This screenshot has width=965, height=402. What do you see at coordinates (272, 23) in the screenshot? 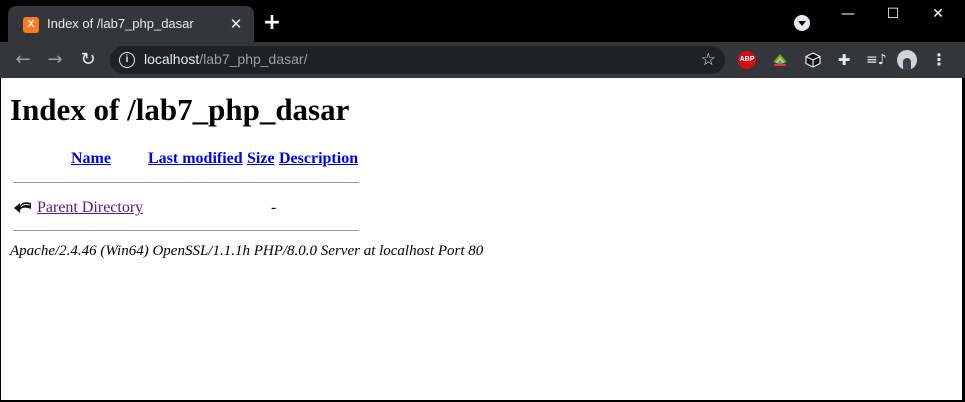
I see `new-tab-button: +` at bounding box center [272, 23].